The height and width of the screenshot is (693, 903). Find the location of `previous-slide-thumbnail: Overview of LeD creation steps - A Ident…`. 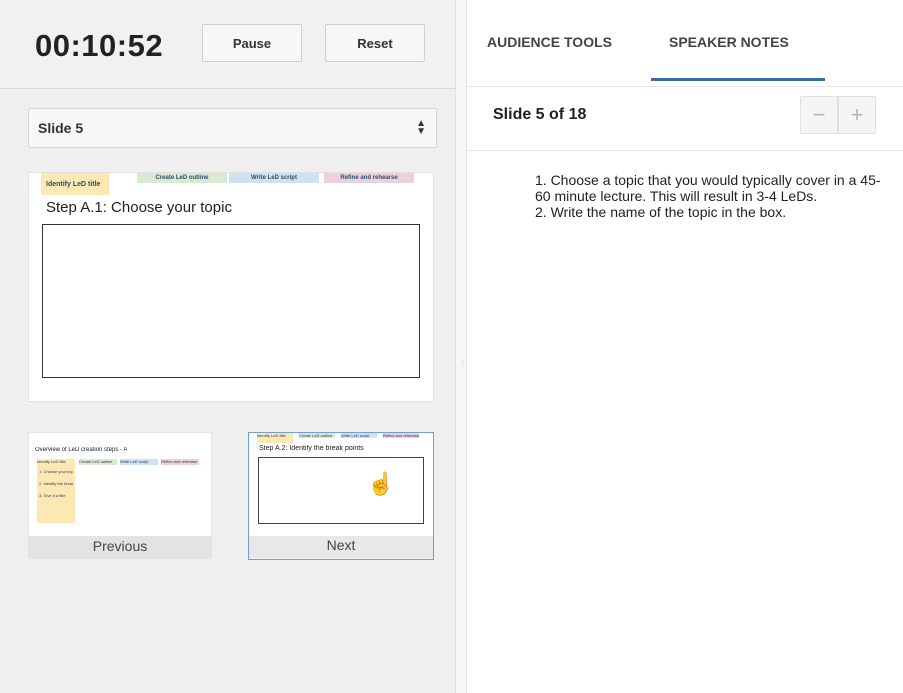

previous-slide-thumbnail: Overview of LeD creation steps - A Ident… is located at coordinates (120, 484).